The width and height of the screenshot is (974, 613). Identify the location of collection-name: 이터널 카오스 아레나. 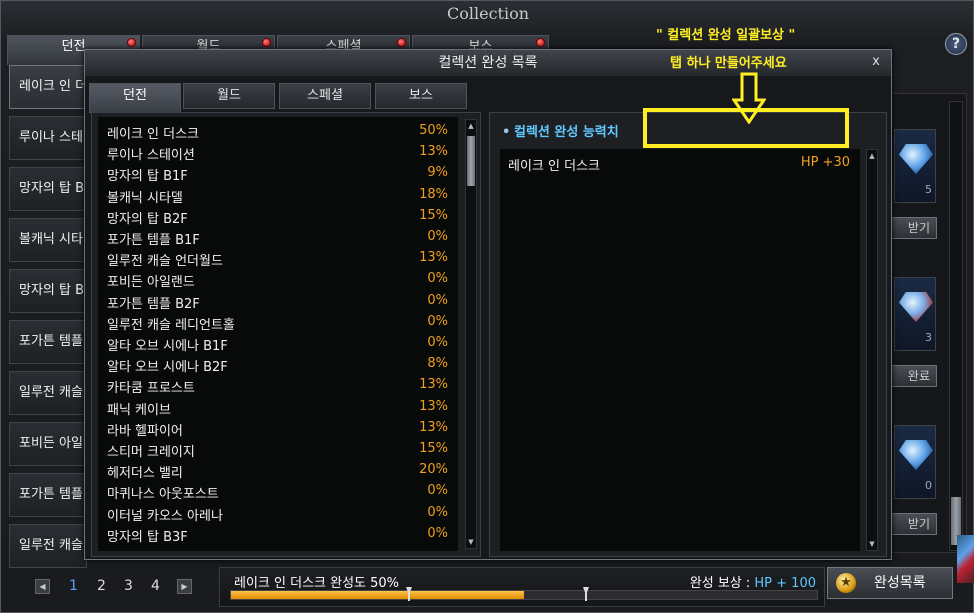
(165, 516).